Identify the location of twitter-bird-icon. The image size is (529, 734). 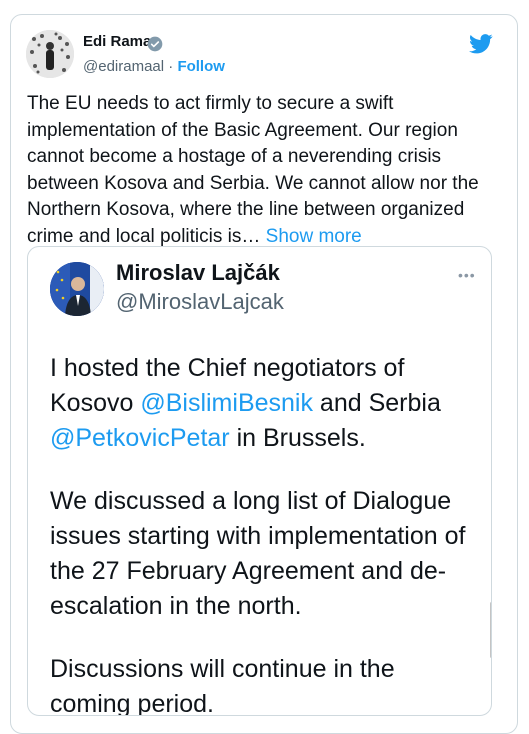
(481, 46).